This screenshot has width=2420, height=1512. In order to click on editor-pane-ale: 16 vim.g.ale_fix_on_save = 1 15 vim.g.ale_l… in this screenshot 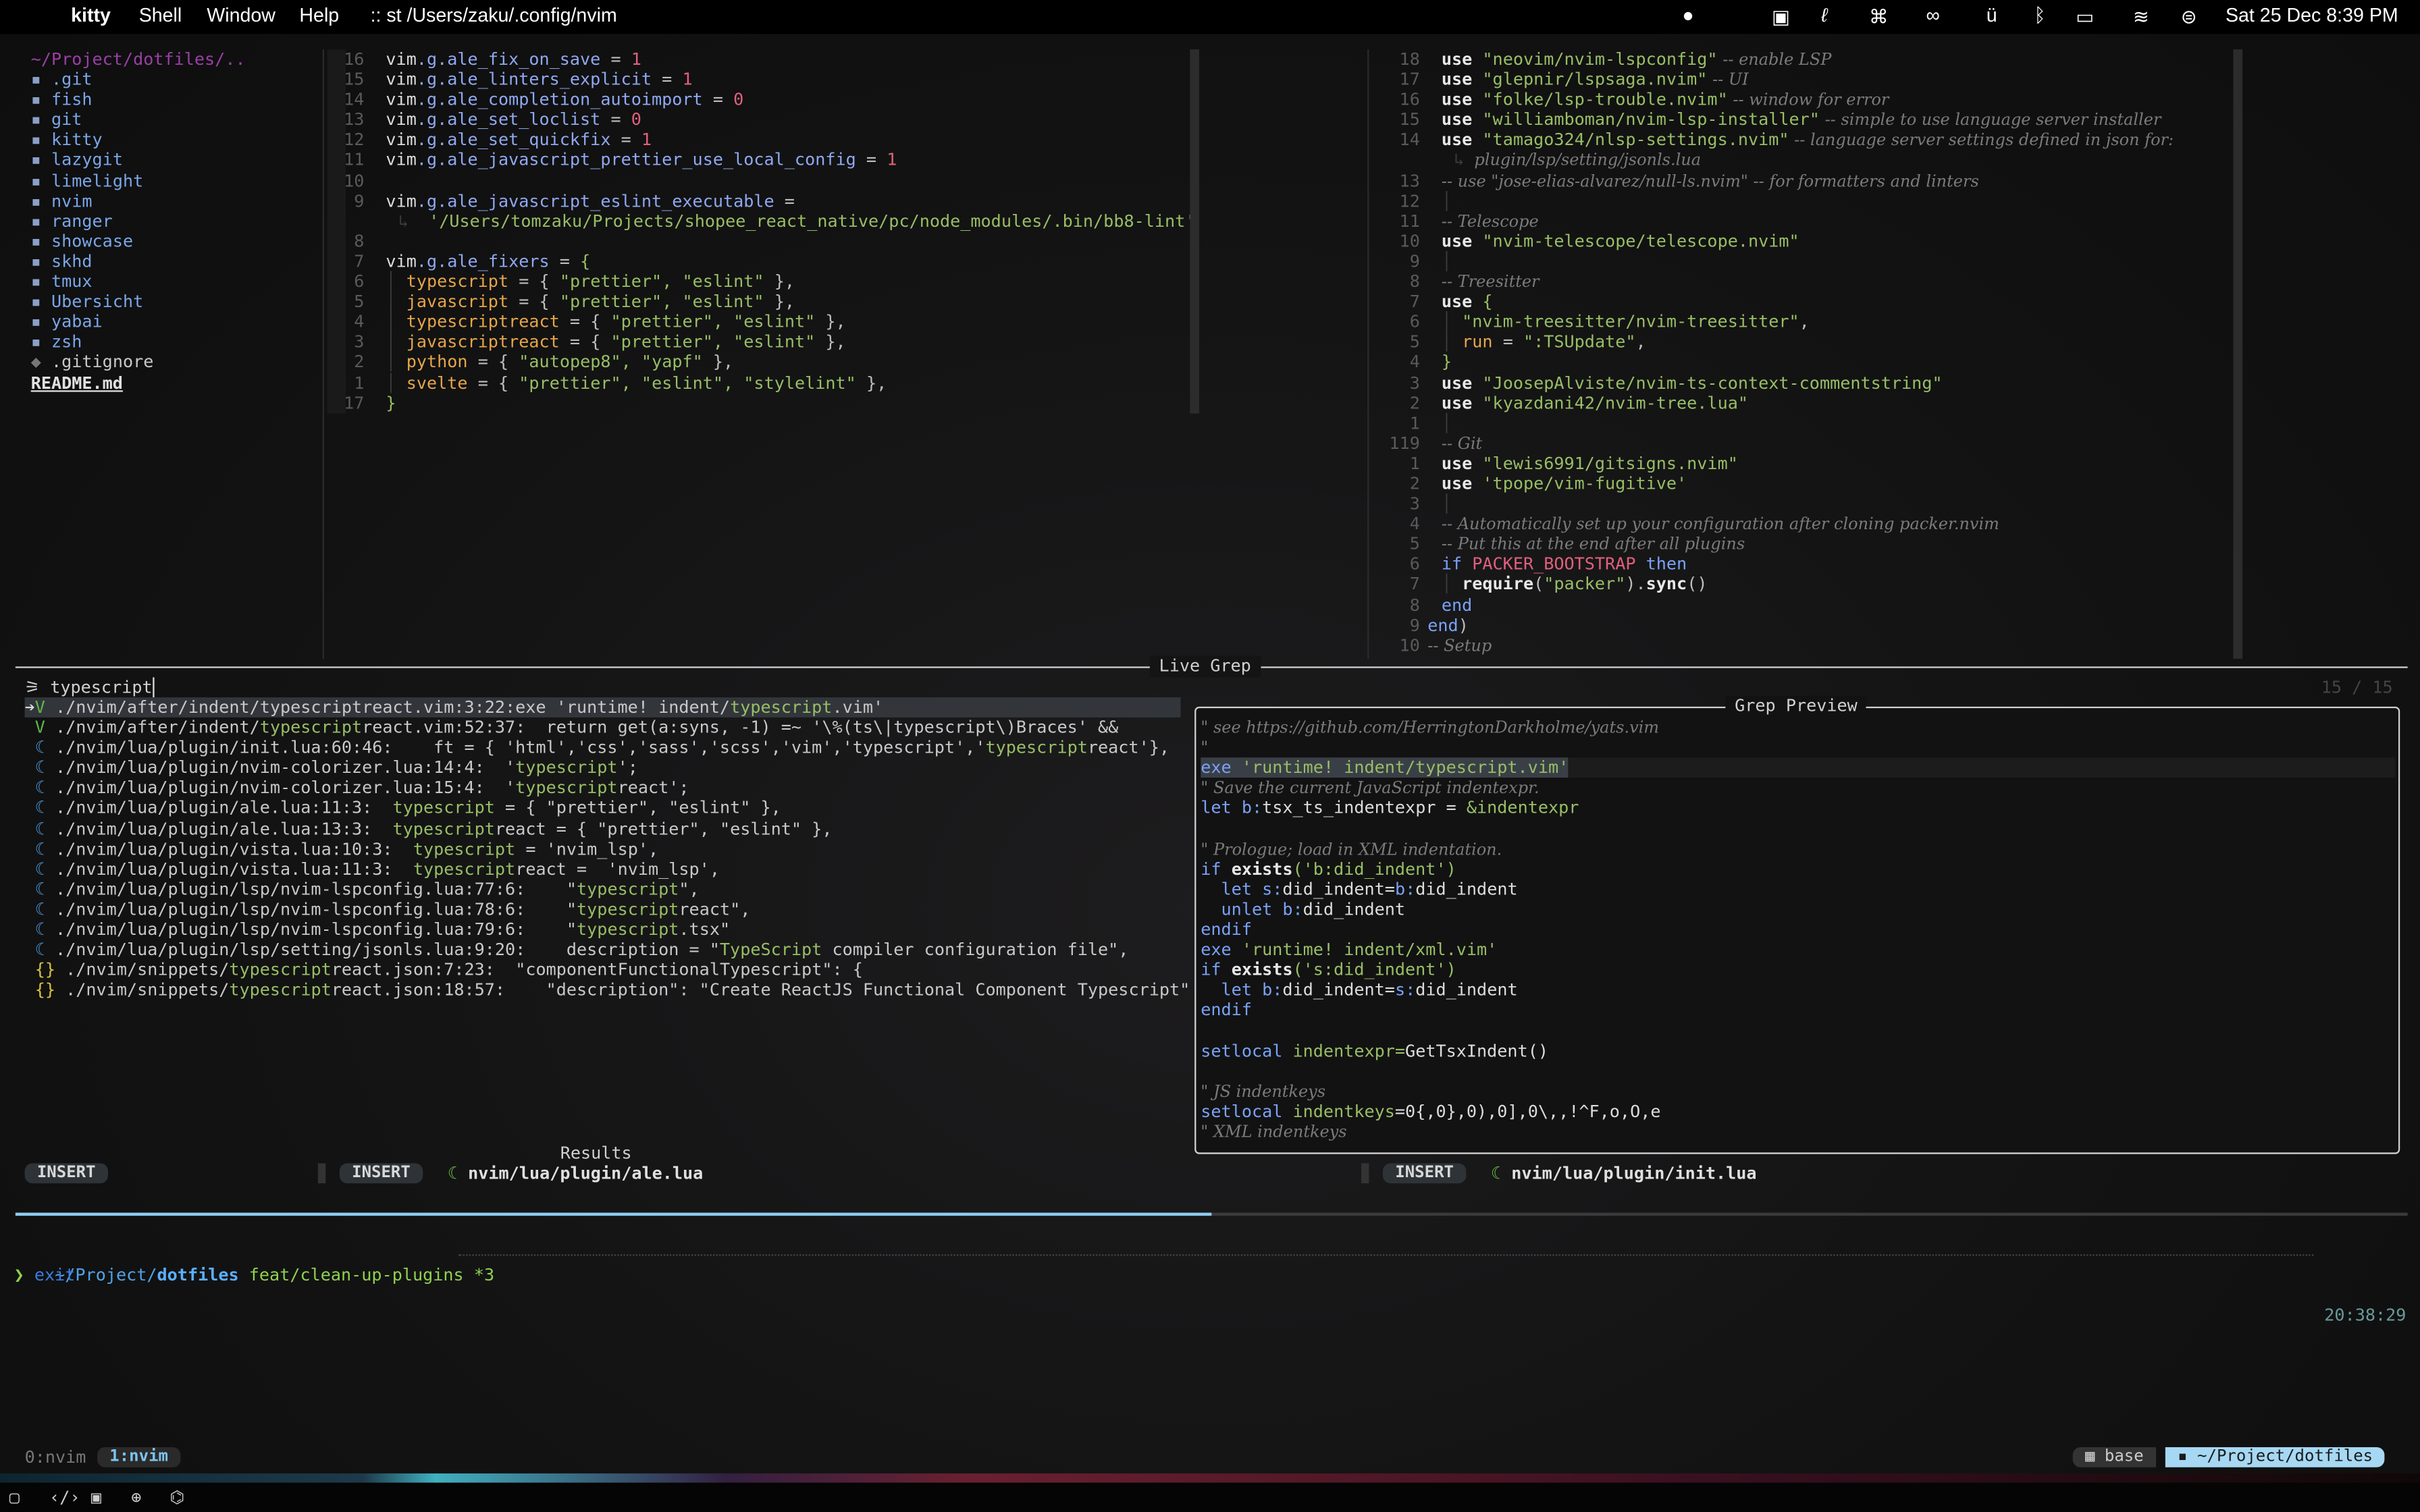, I will do `click(768, 231)`.